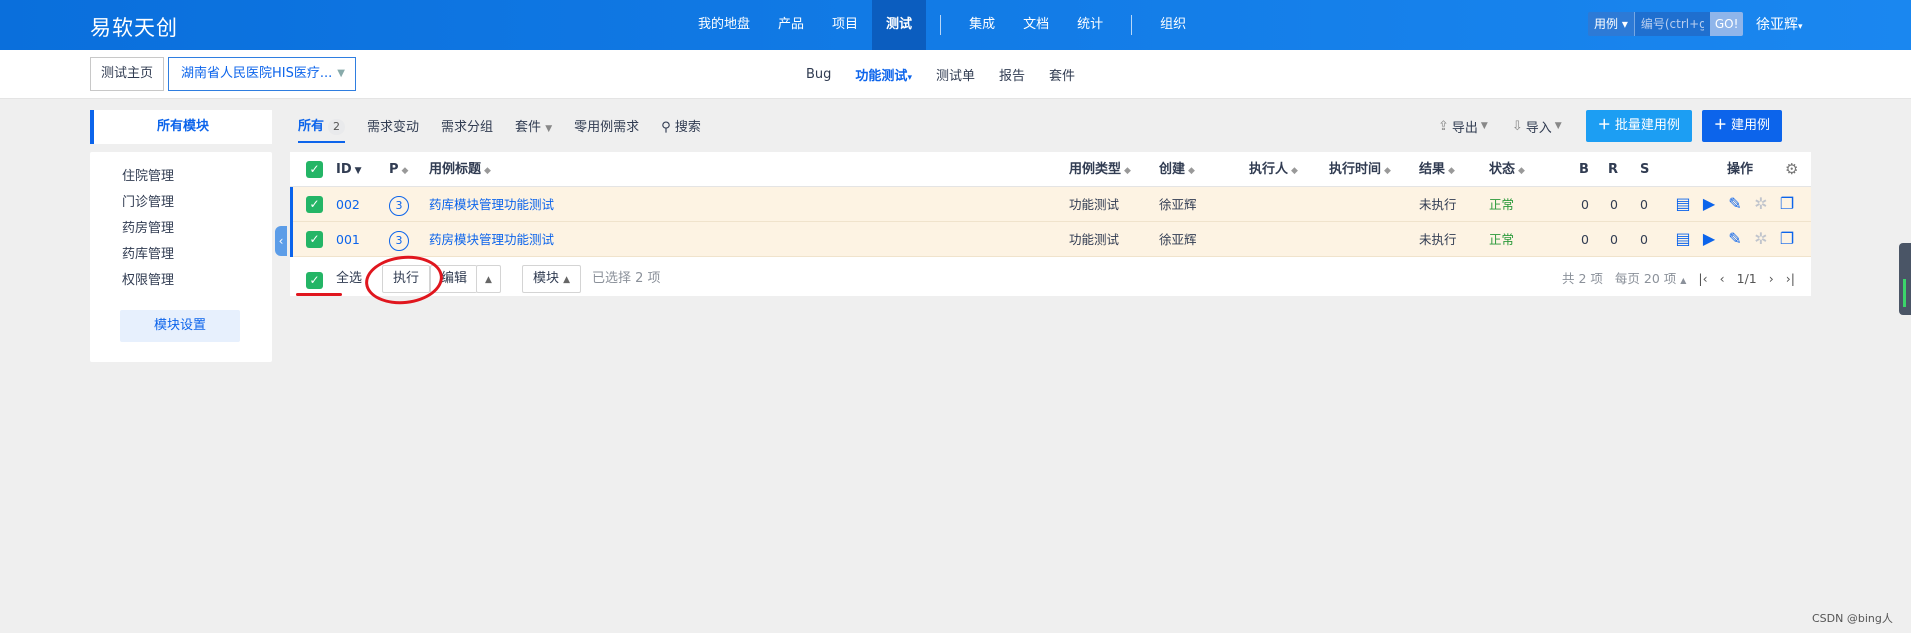 The height and width of the screenshot is (633, 1911). Describe the element at coordinates (1790, 280) in the screenshot. I see `last-page-icon: ›|` at that location.